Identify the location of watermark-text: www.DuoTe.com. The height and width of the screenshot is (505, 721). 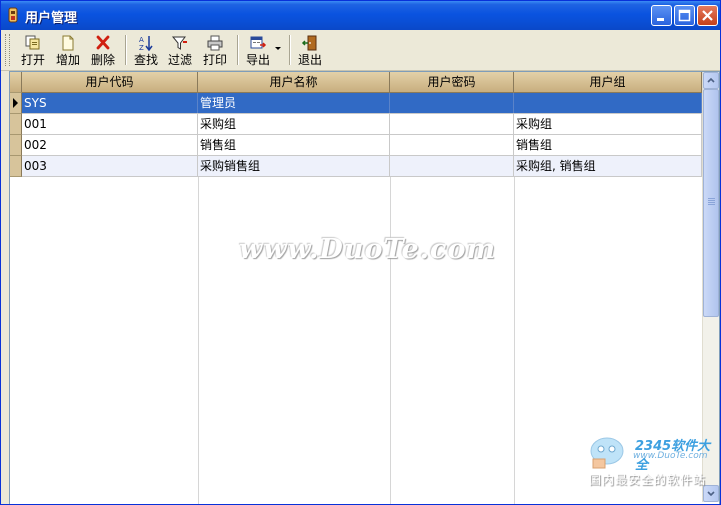
(368, 249).